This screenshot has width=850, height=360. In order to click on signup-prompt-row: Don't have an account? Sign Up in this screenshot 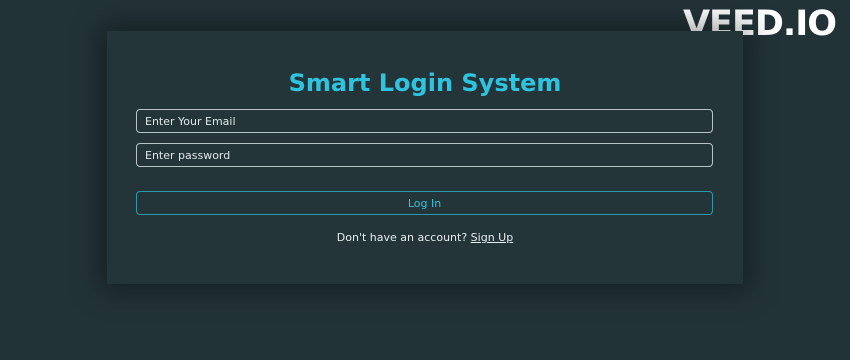, I will do `click(425, 237)`.